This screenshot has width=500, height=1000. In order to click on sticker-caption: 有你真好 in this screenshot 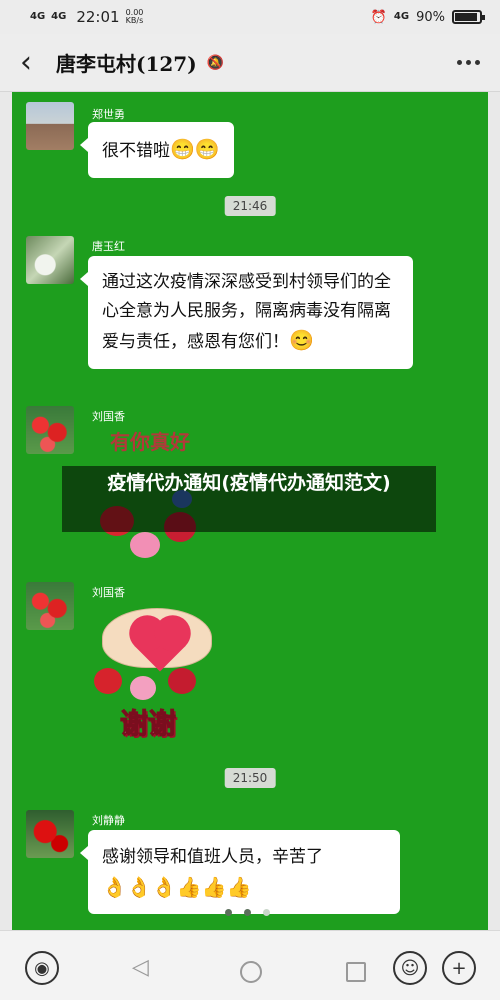, I will do `click(150, 442)`.